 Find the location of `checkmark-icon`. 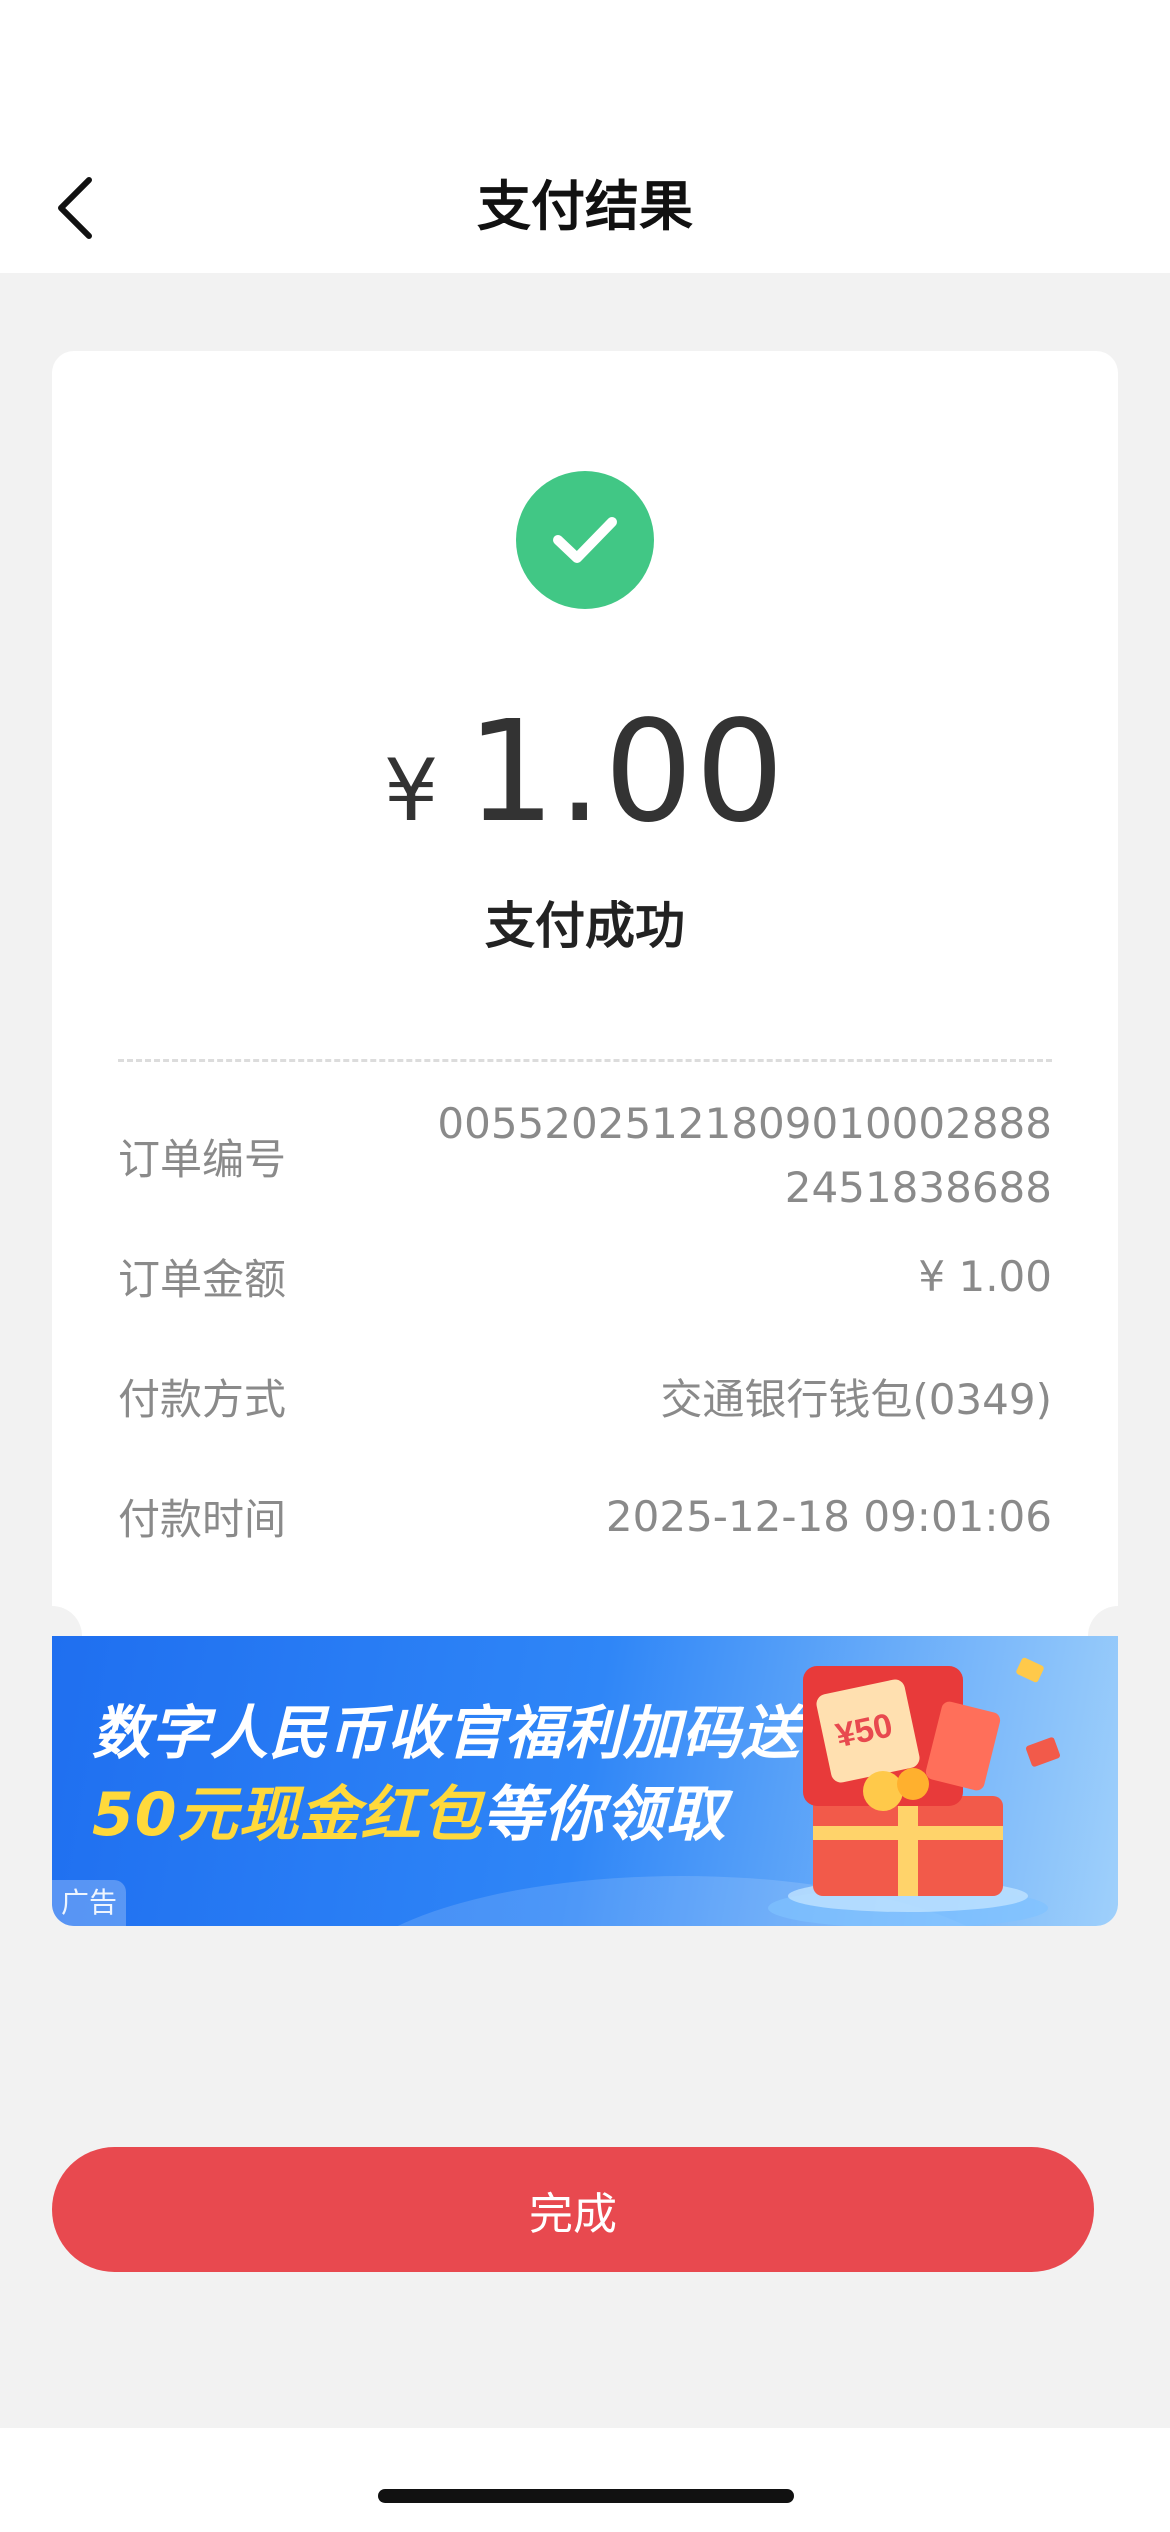

checkmark-icon is located at coordinates (585, 540).